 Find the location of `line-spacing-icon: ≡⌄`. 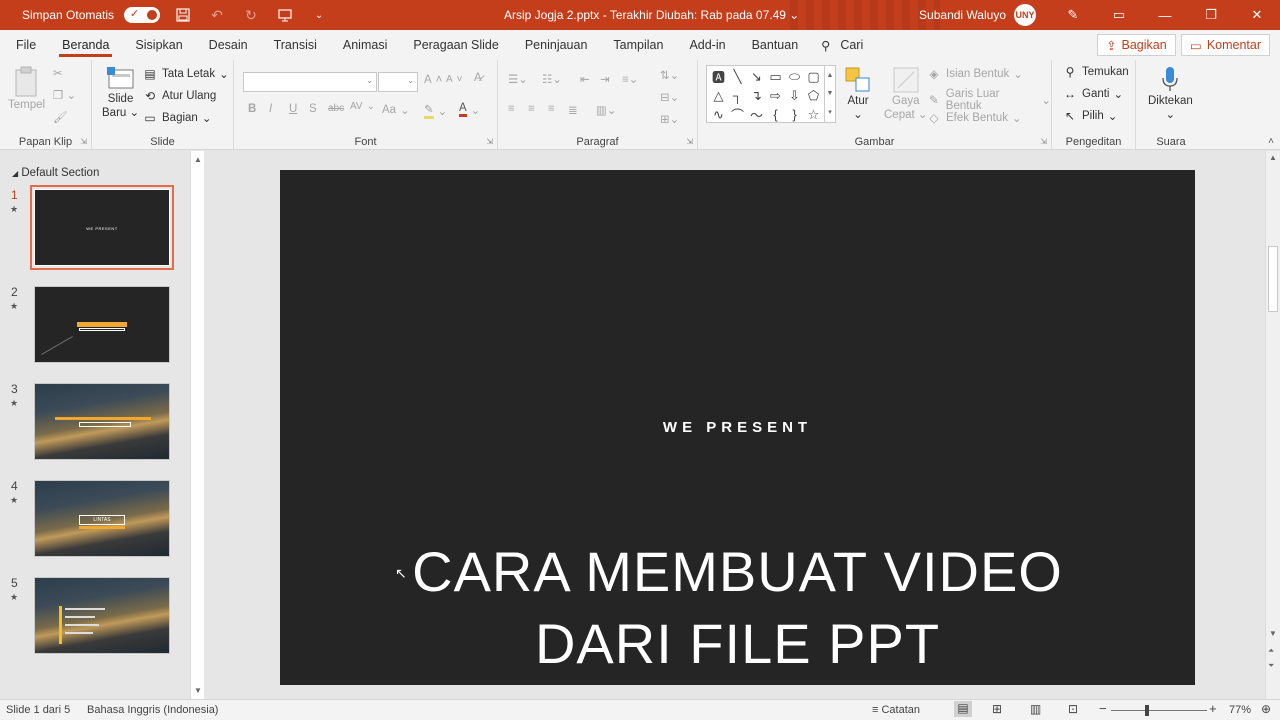

line-spacing-icon: ≡⌄ is located at coordinates (630, 79).